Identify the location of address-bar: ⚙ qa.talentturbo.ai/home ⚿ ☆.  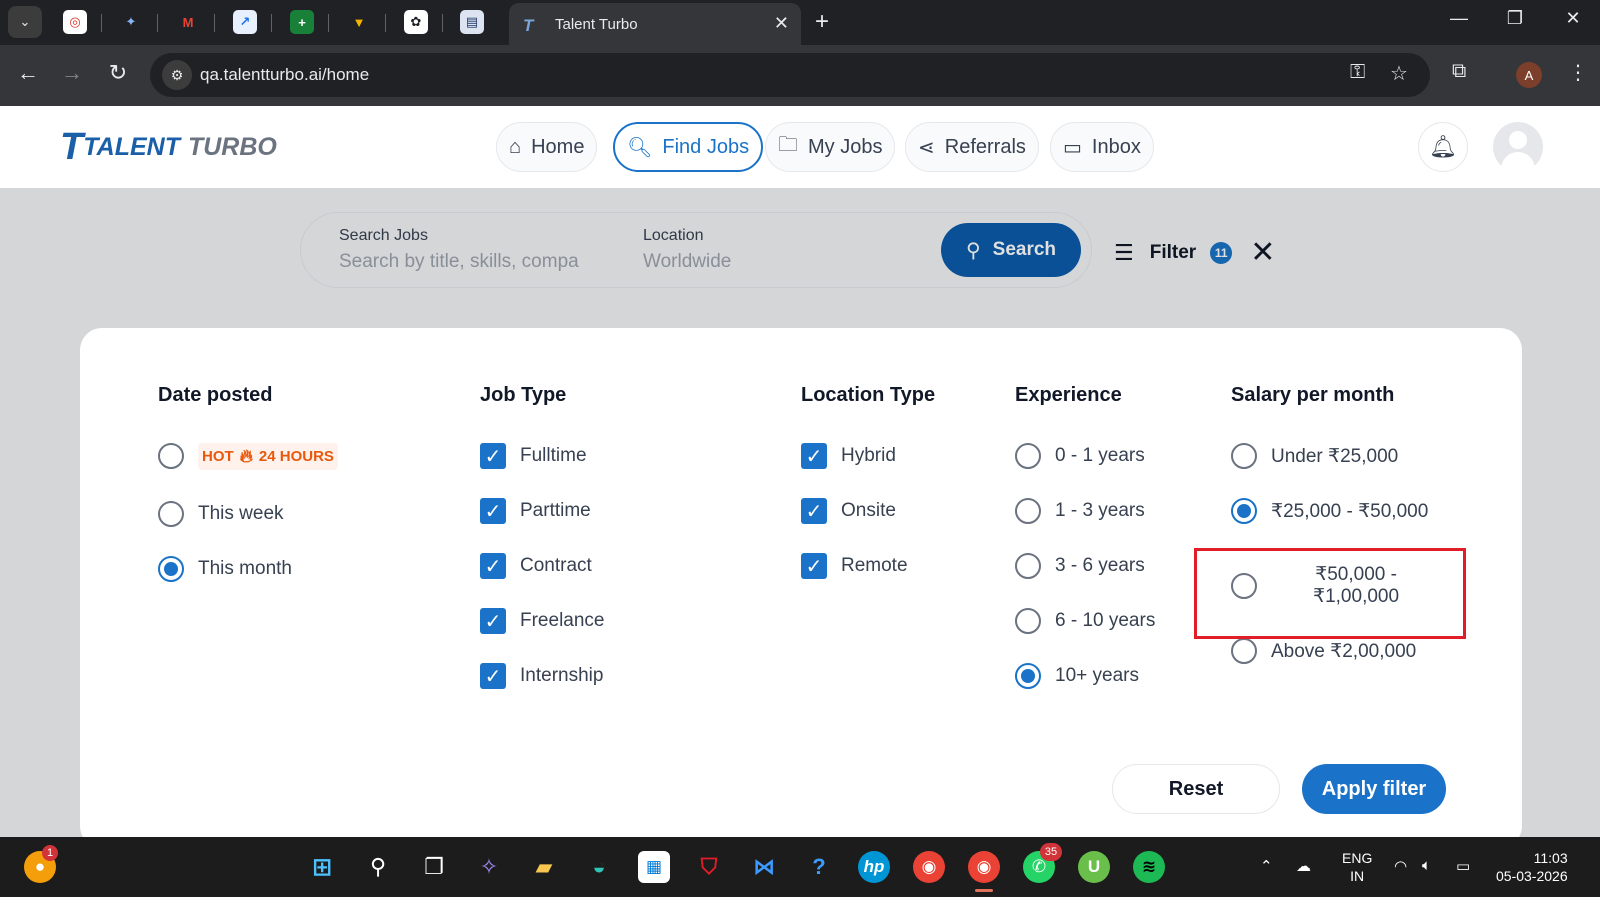
(790, 75).